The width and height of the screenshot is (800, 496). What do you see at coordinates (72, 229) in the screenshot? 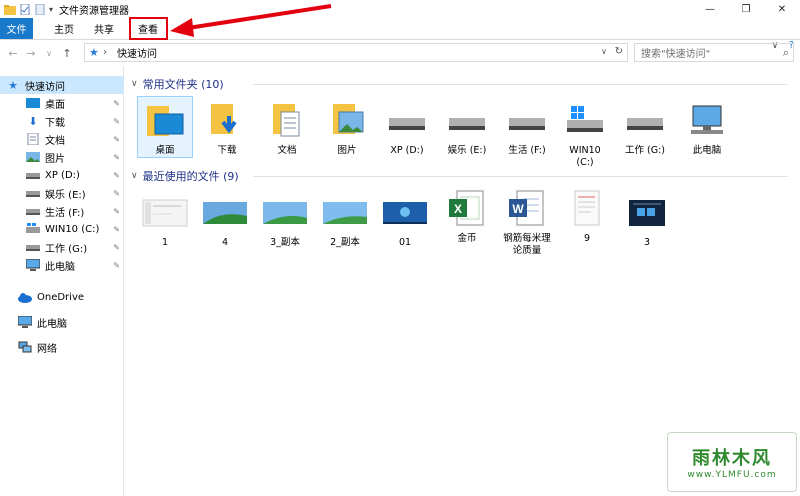
I see `sidebar-item-label: WIN10 (C:)` at bounding box center [72, 229].